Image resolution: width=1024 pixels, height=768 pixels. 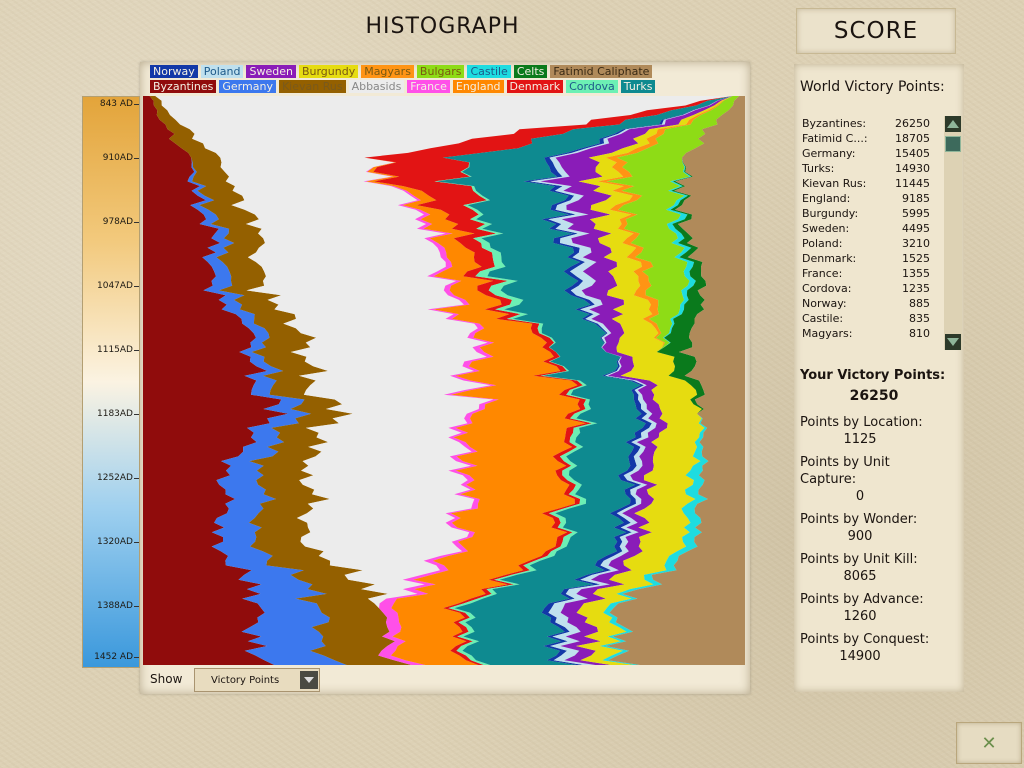 What do you see at coordinates (916, 213) in the screenshot?
I see `civ-points: 5995` at bounding box center [916, 213].